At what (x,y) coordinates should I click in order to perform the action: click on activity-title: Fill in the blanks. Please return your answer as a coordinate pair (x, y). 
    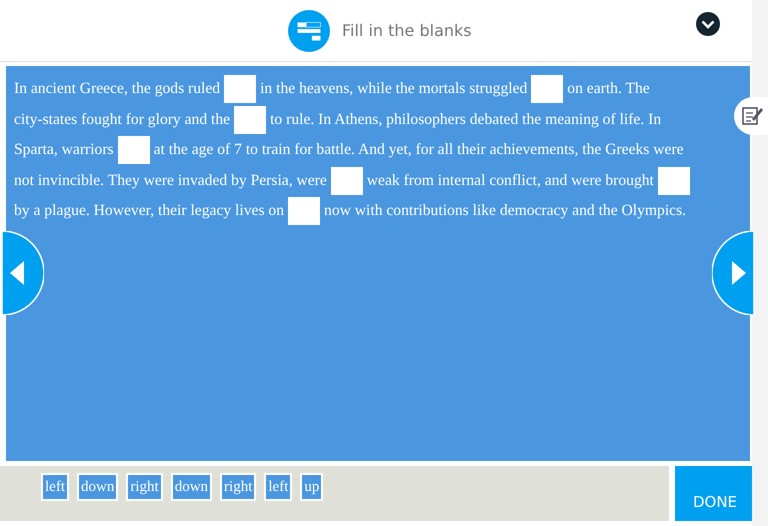
    Looking at the image, I should click on (407, 30).